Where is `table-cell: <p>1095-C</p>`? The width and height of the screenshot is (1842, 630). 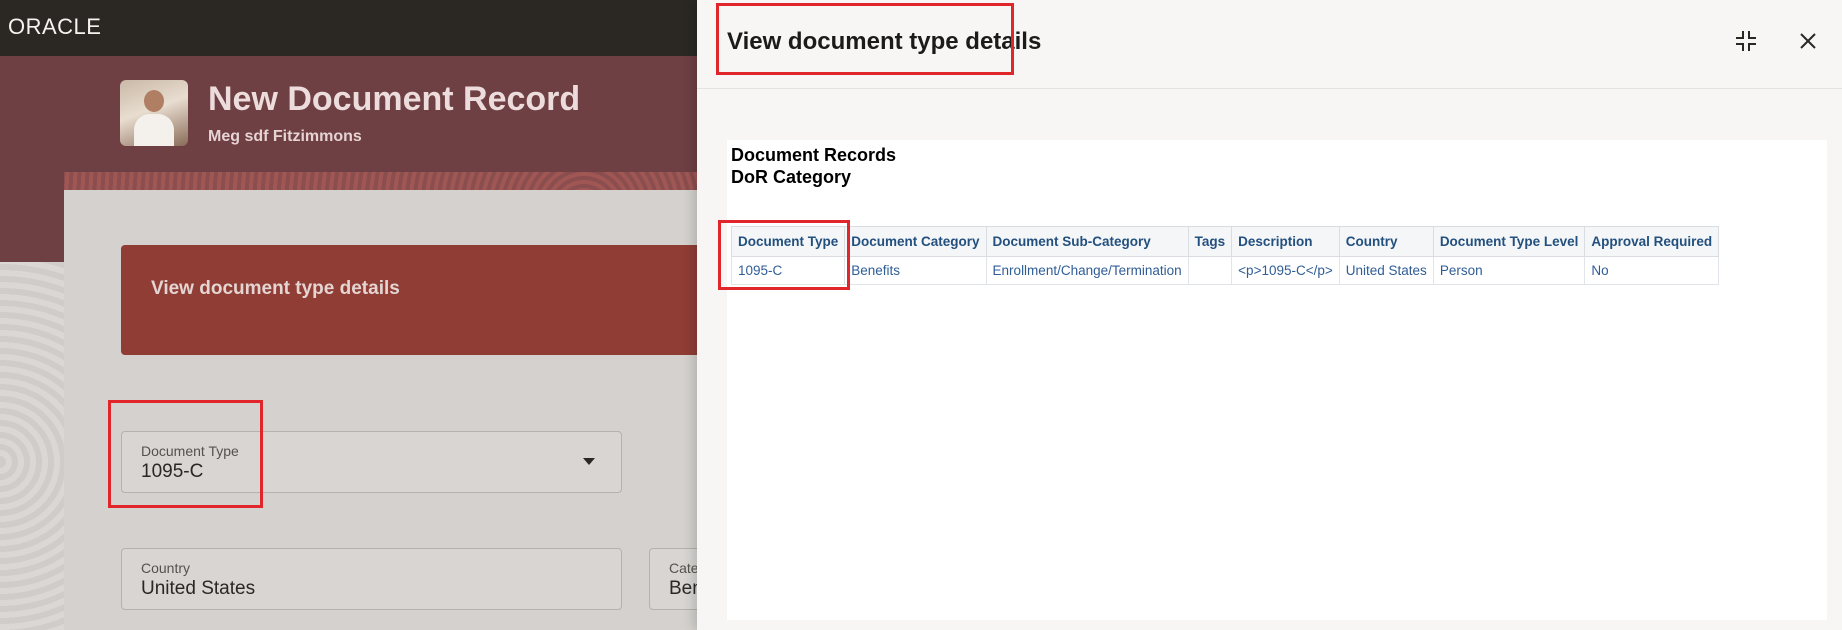 table-cell: <p>1095-C</p> is located at coordinates (1285, 270).